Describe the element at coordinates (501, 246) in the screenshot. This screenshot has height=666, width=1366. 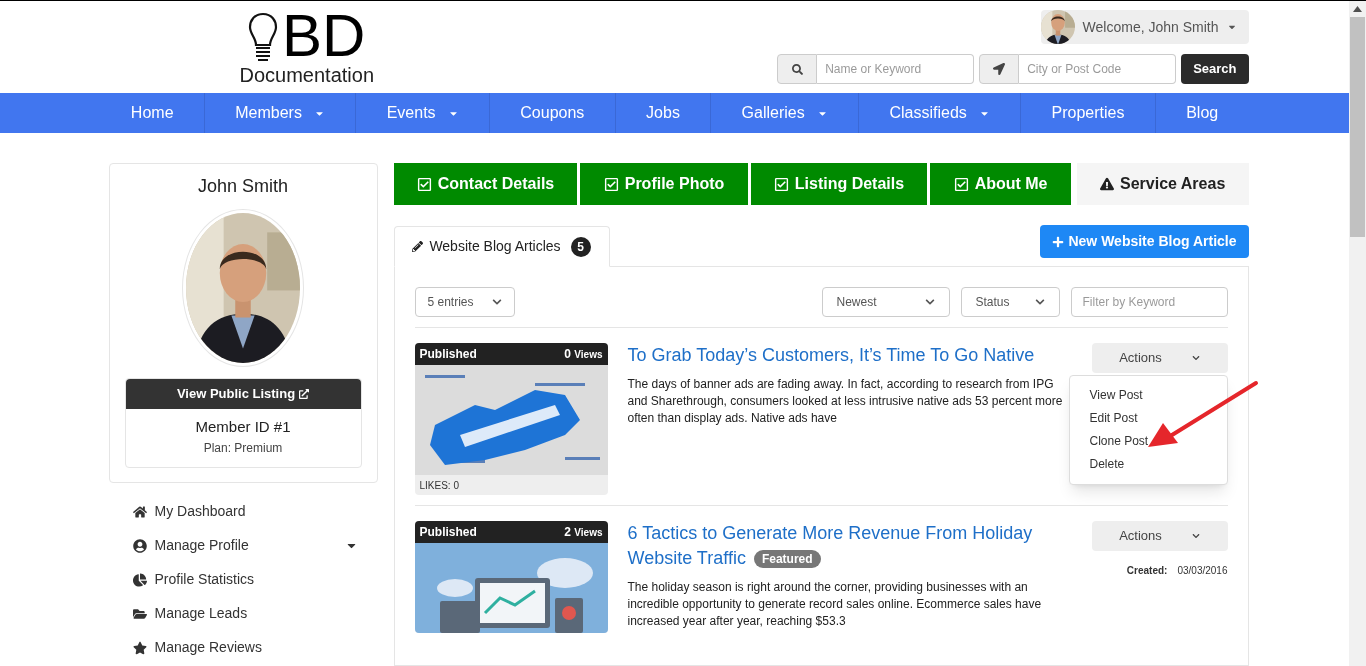
I see `blog-articles-tab: Website Blog Articles 5` at that location.